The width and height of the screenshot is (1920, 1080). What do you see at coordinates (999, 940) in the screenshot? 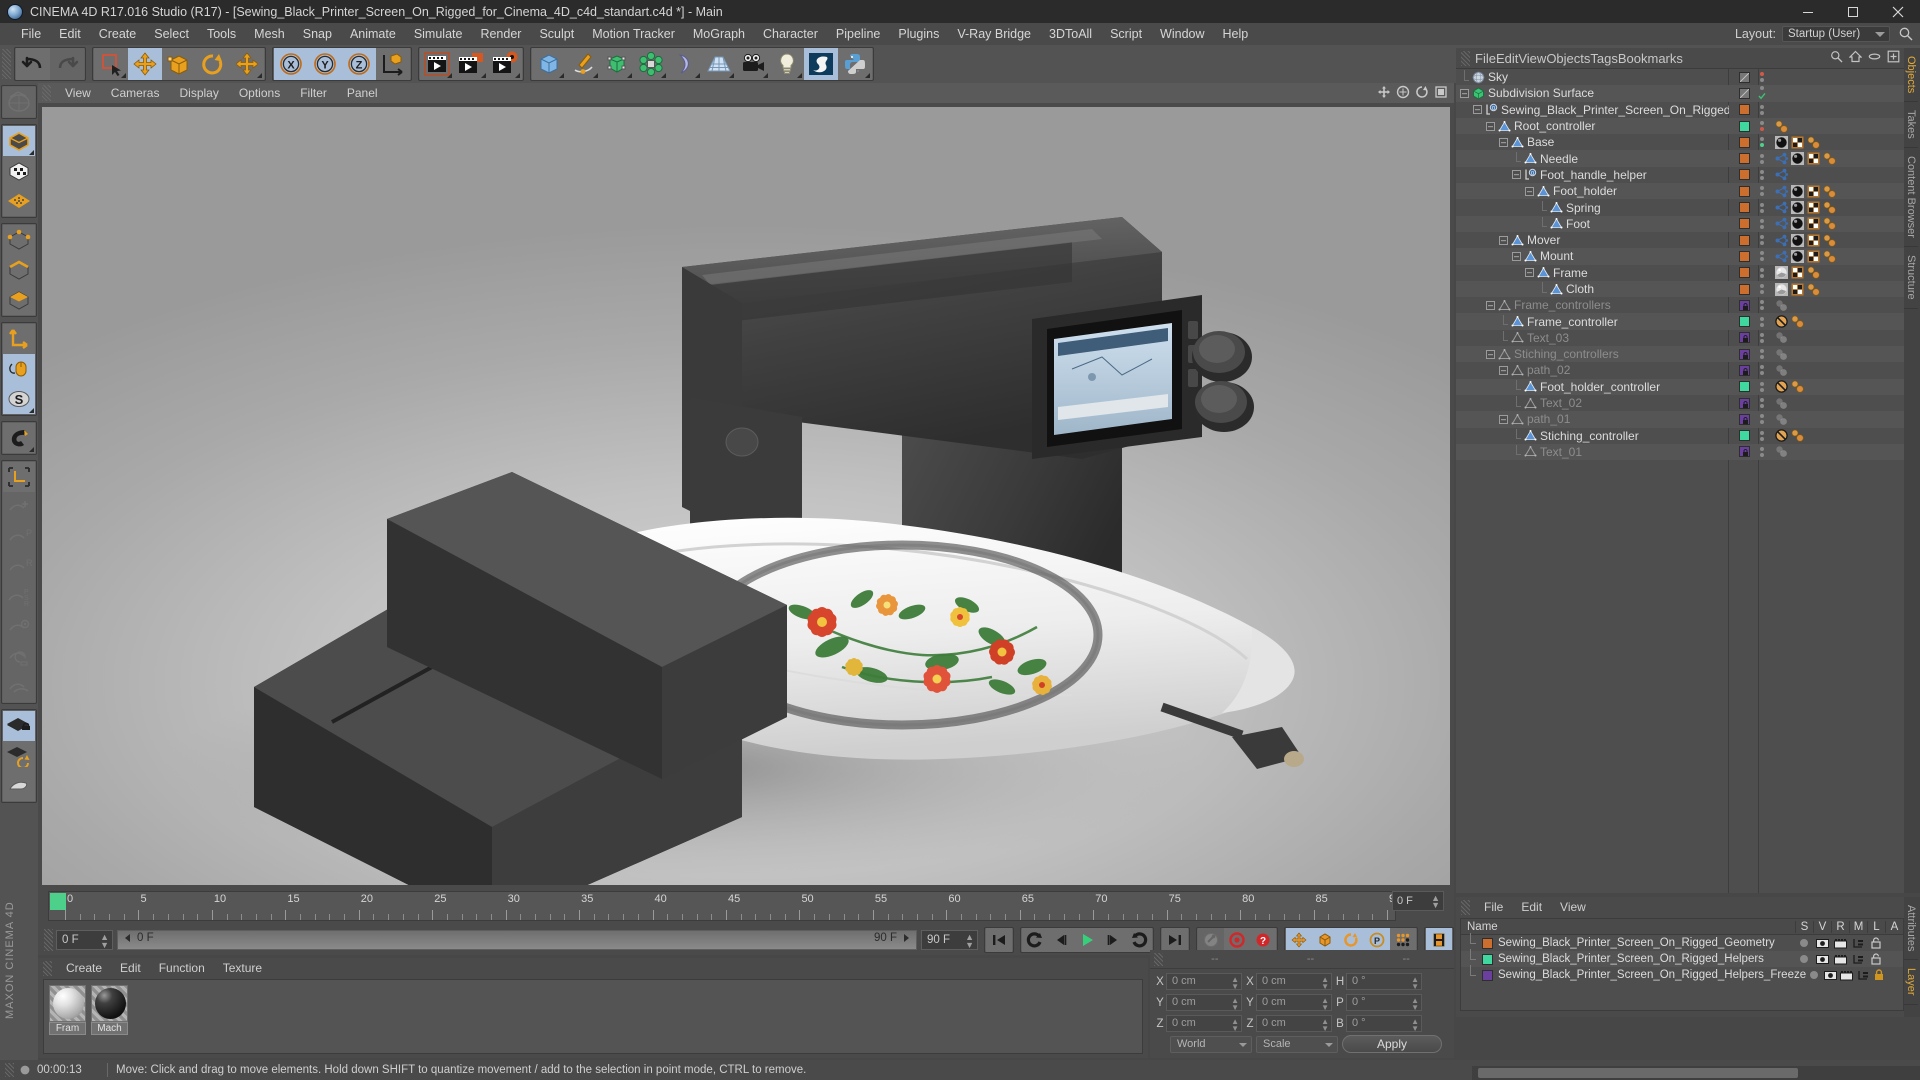
I see `go-to-start-icon` at bounding box center [999, 940].